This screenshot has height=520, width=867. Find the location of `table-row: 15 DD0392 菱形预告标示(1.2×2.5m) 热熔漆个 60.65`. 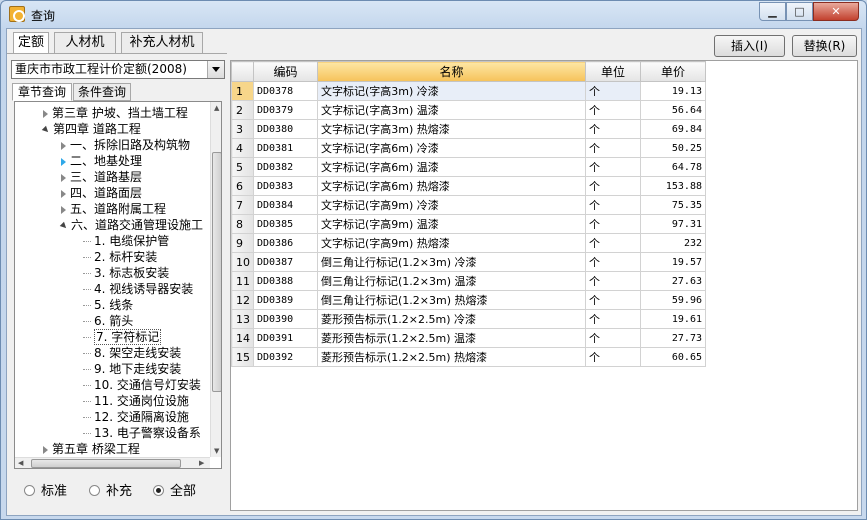

table-row: 15 DD0392 菱形预告标示(1.2×2.5m) 热熔漆个 60.65 is located at coordinates (468, 357).